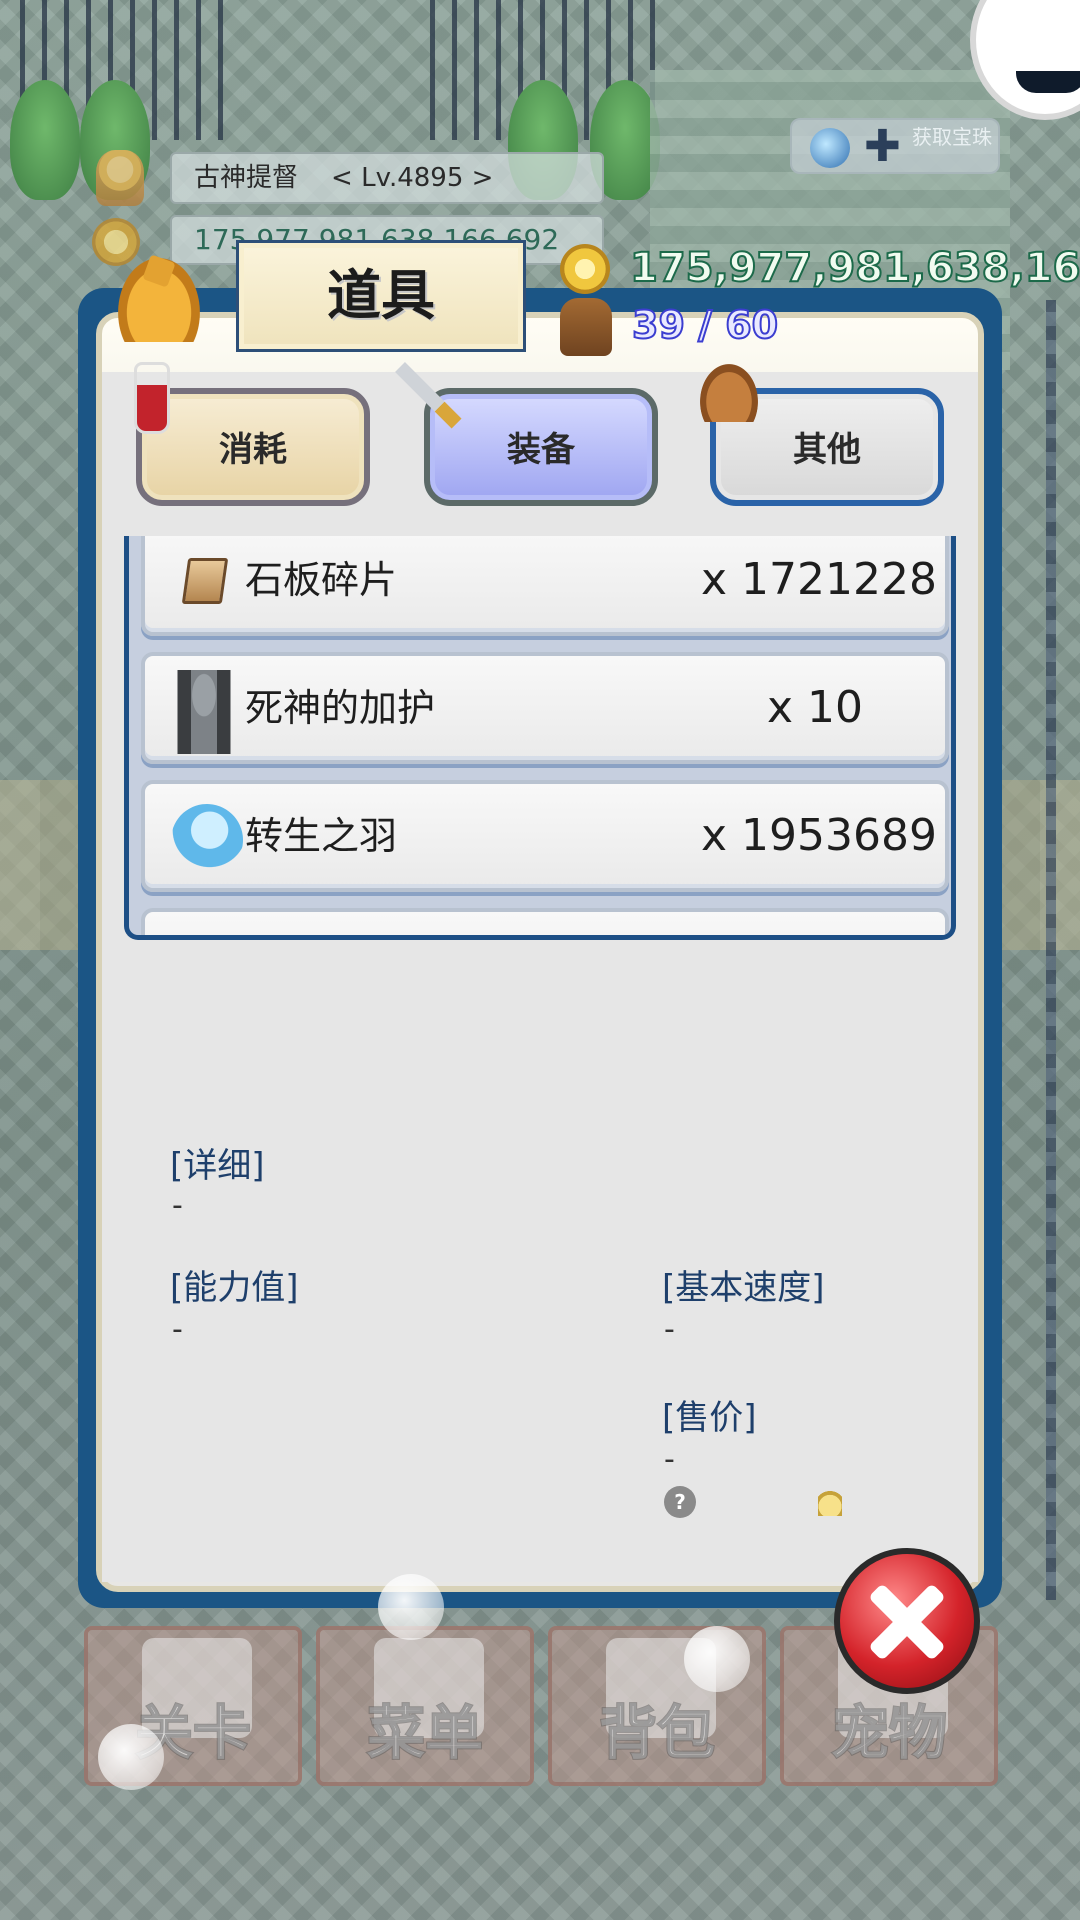  I want to click on base-speed-value: -, so click(669, 1329).